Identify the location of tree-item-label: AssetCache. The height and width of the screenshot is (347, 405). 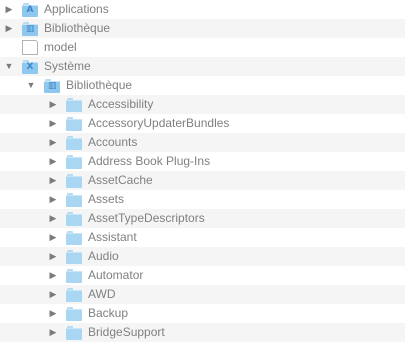
(120, 180).